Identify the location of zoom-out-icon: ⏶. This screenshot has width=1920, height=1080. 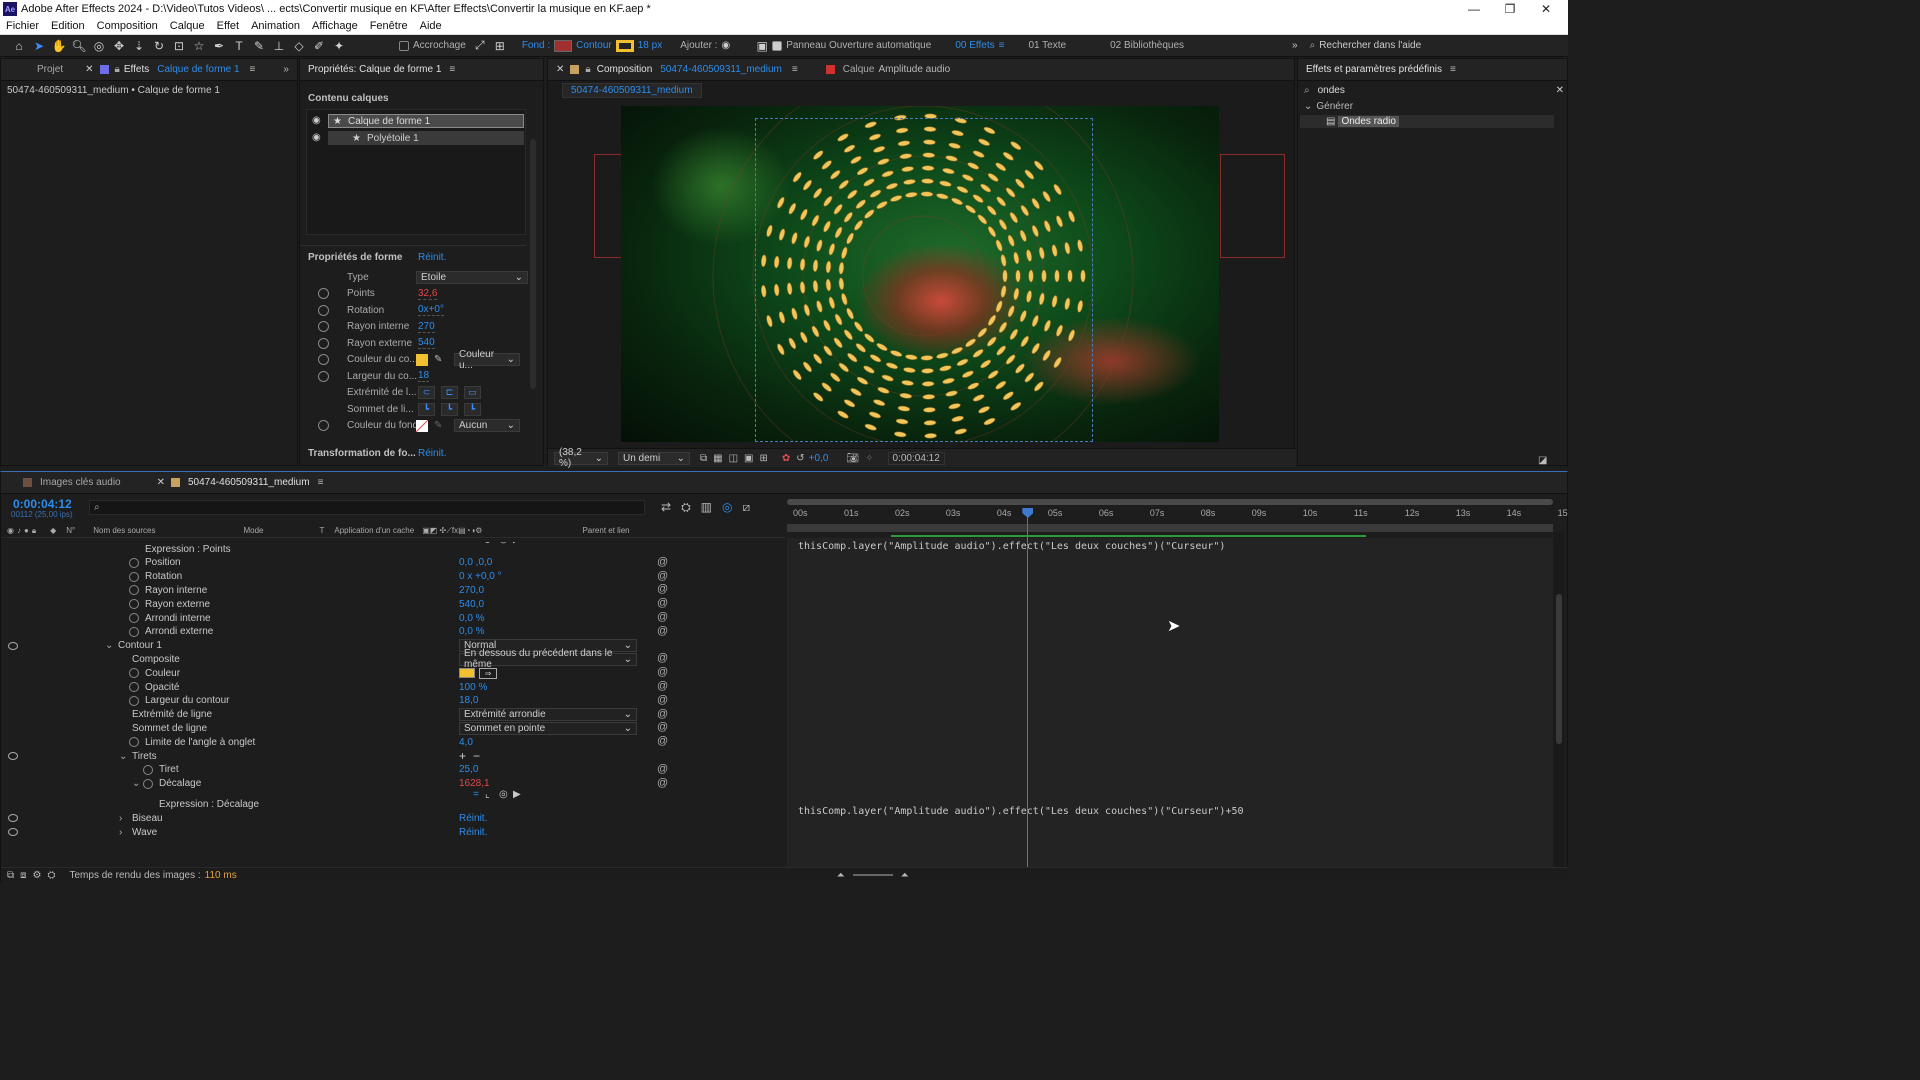
(841, 875).